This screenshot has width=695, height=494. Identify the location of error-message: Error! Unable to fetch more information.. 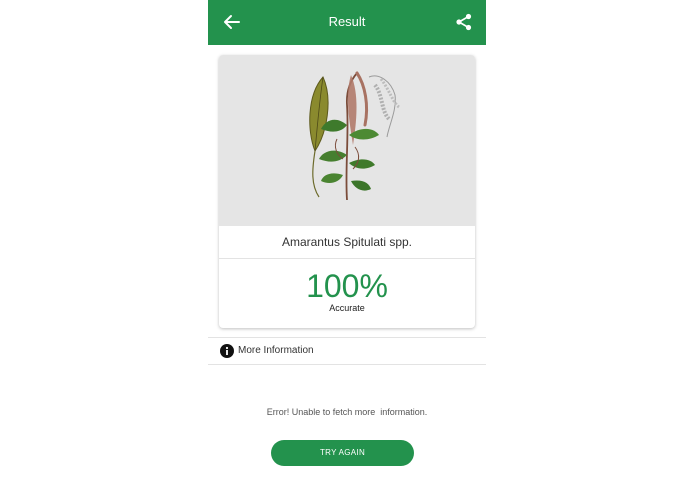
(347, 412).